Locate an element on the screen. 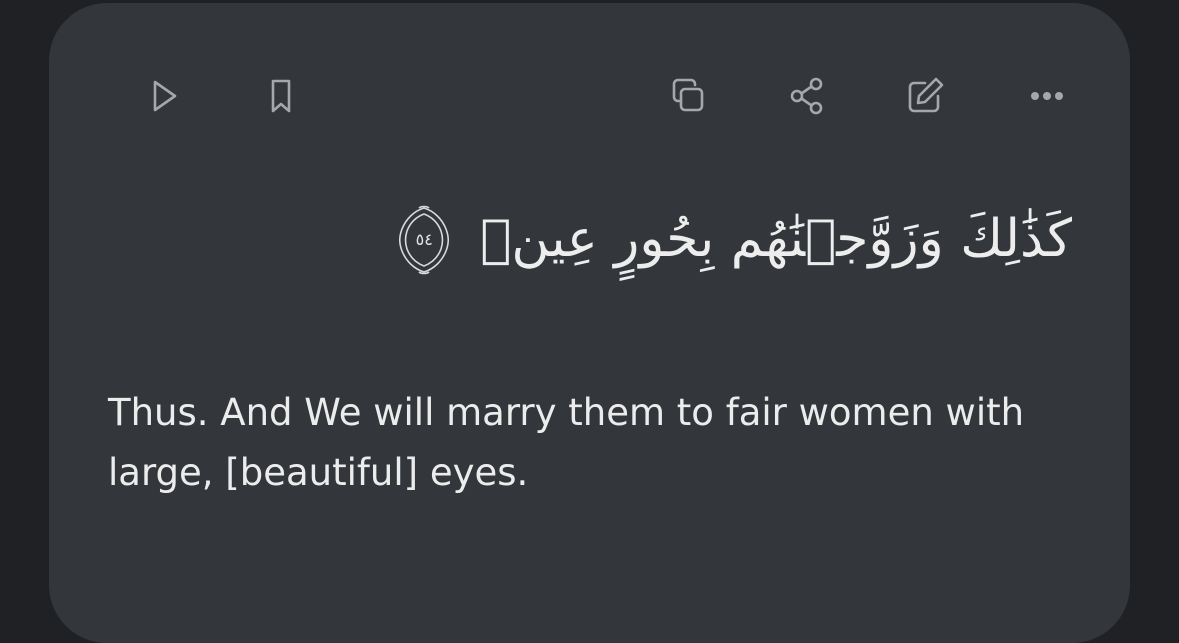 The height and width of the screenshot is (643, 1179). share-button is located at coordinates (807, 96).